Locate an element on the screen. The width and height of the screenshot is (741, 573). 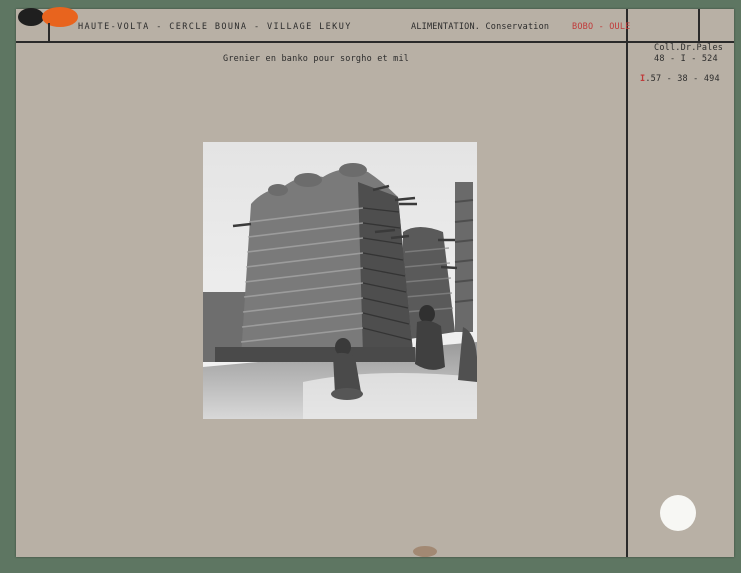
color-tab-dark-icon is located at coordinates (31, 17).